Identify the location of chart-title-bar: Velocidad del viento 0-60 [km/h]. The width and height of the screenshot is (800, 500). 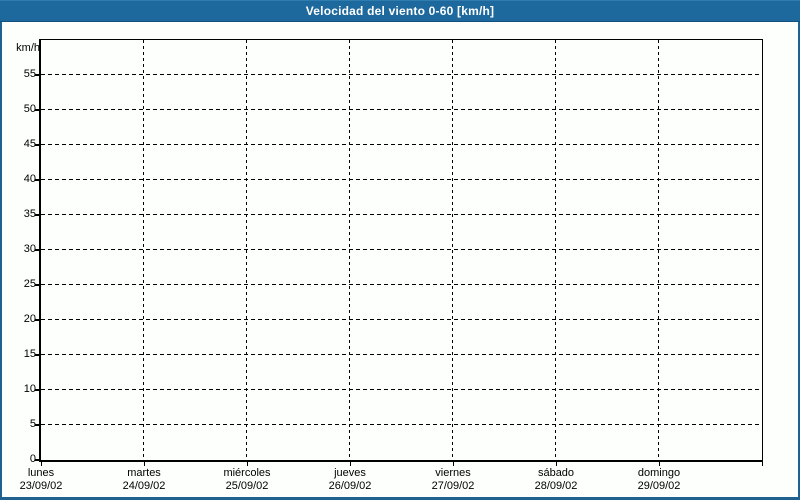
(400, 11).